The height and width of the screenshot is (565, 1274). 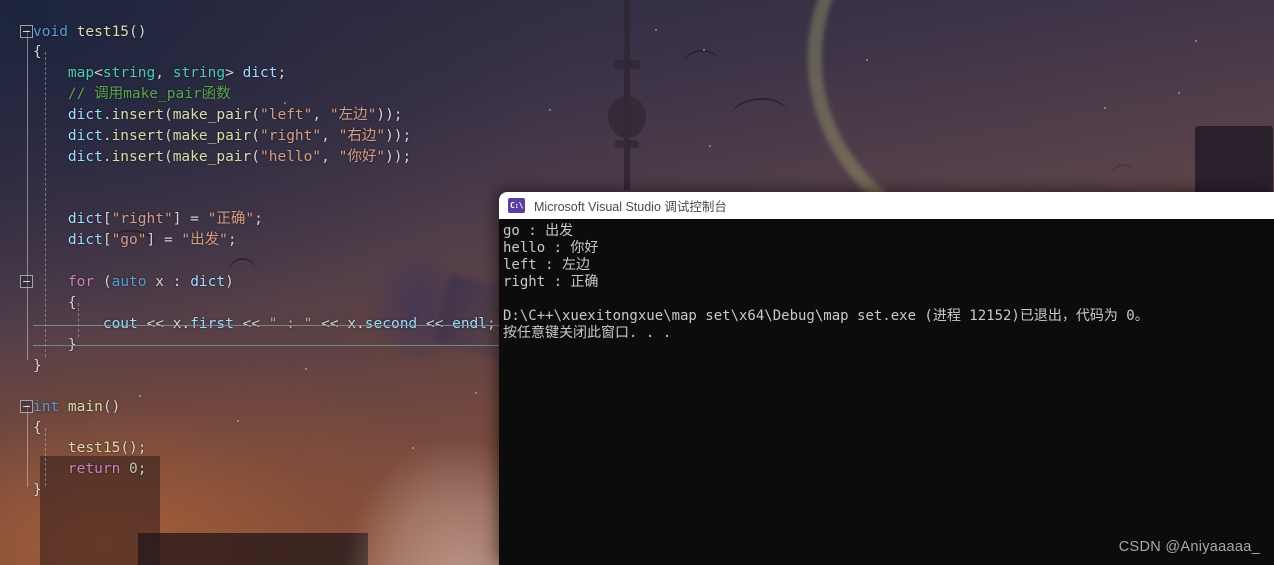 I want to click on code-line: // 调用make_pair函数, so click(x=132, y=94).